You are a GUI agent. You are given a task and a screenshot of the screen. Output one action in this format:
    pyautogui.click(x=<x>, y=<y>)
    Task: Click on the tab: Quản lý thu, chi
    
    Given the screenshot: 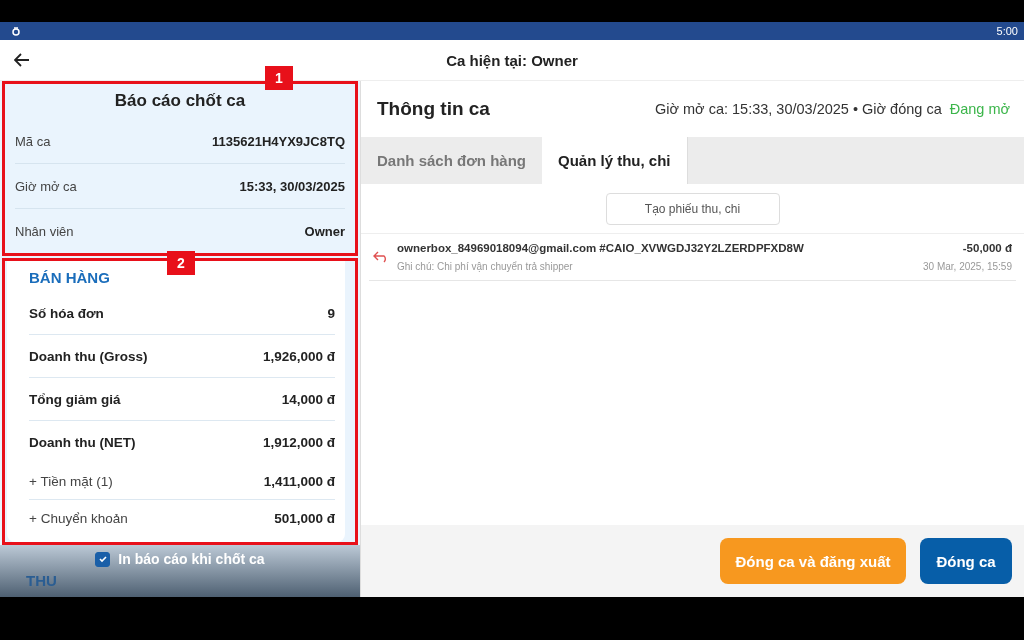 What is the action you would take?
    pyautogui.click(x=615, y=160)
    